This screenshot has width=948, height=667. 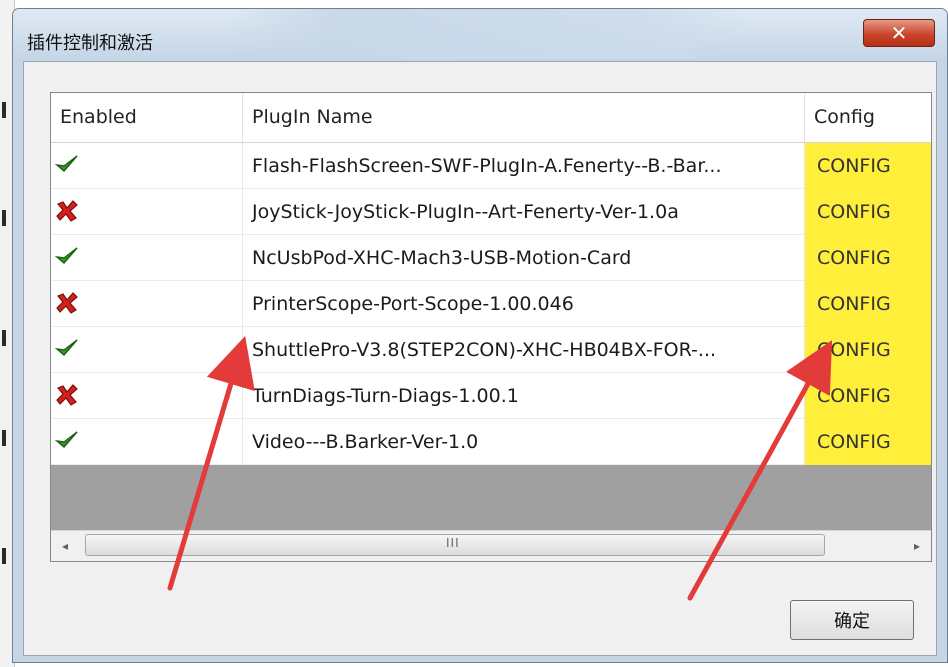 What do you see at coordinates (65, 546) in the screenshot?
I see `scroll-left-icon: ◂` at bounding box center [65, 546].